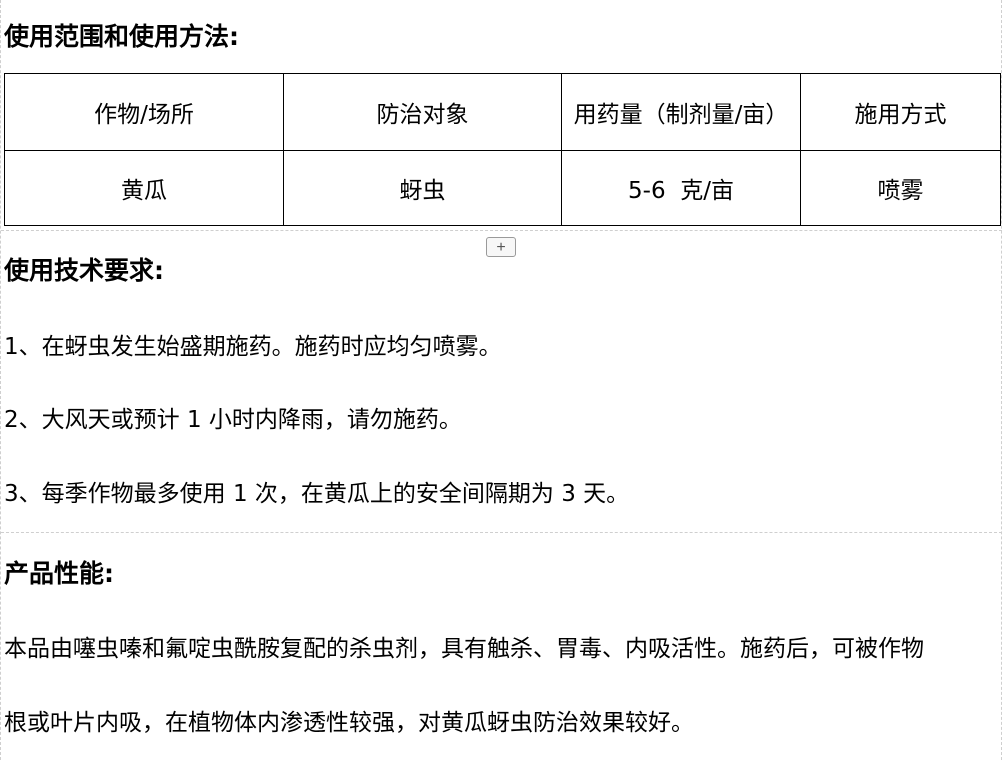  What do you see at coordinates (233, 420) in the screenshot?
I see `list-item: 2、大风天或预计 1 小时内降雨，请勿施药。` at bounding box center [233, 420].